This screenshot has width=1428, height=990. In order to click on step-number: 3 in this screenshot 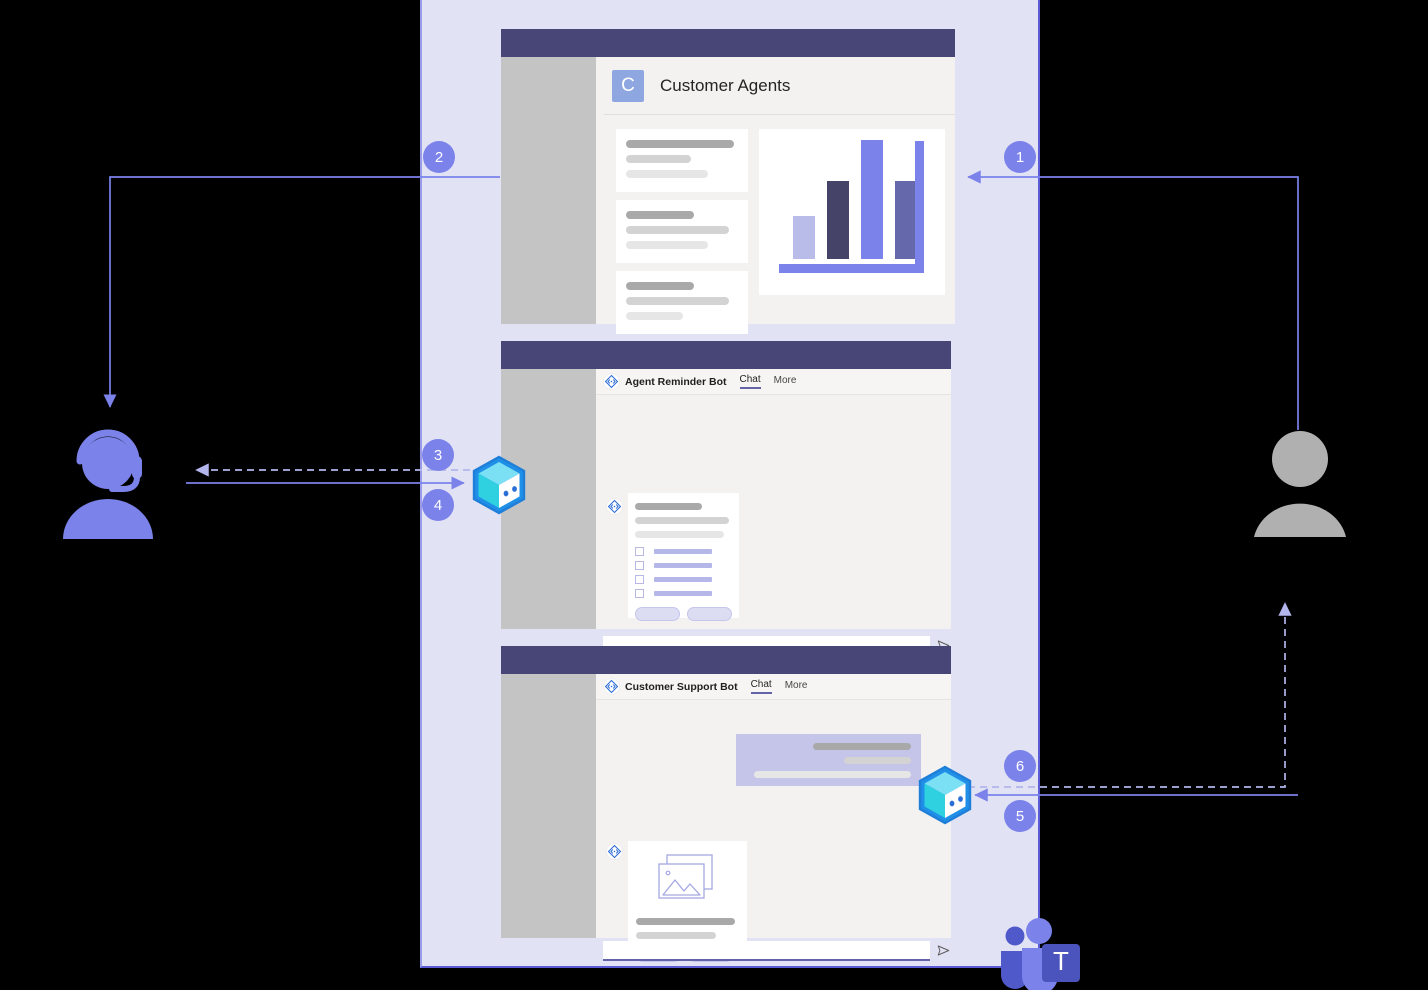, I will do `click(438, 455)`.